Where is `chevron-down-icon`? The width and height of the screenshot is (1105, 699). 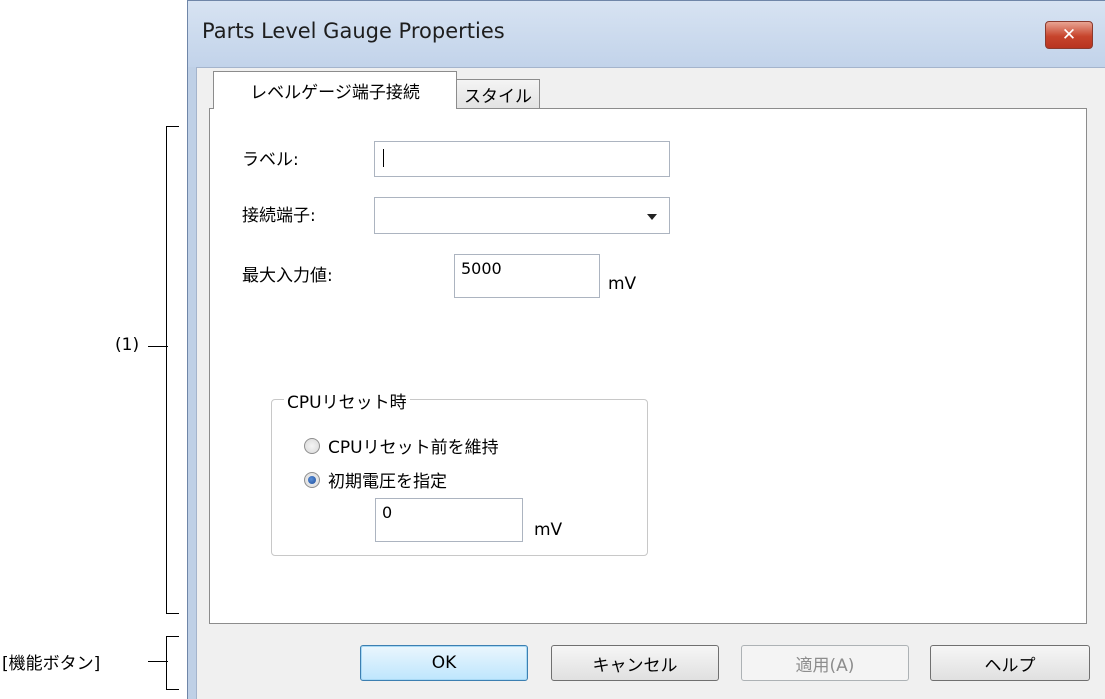
chevron-down-icon is located at coordinates (652, 217).